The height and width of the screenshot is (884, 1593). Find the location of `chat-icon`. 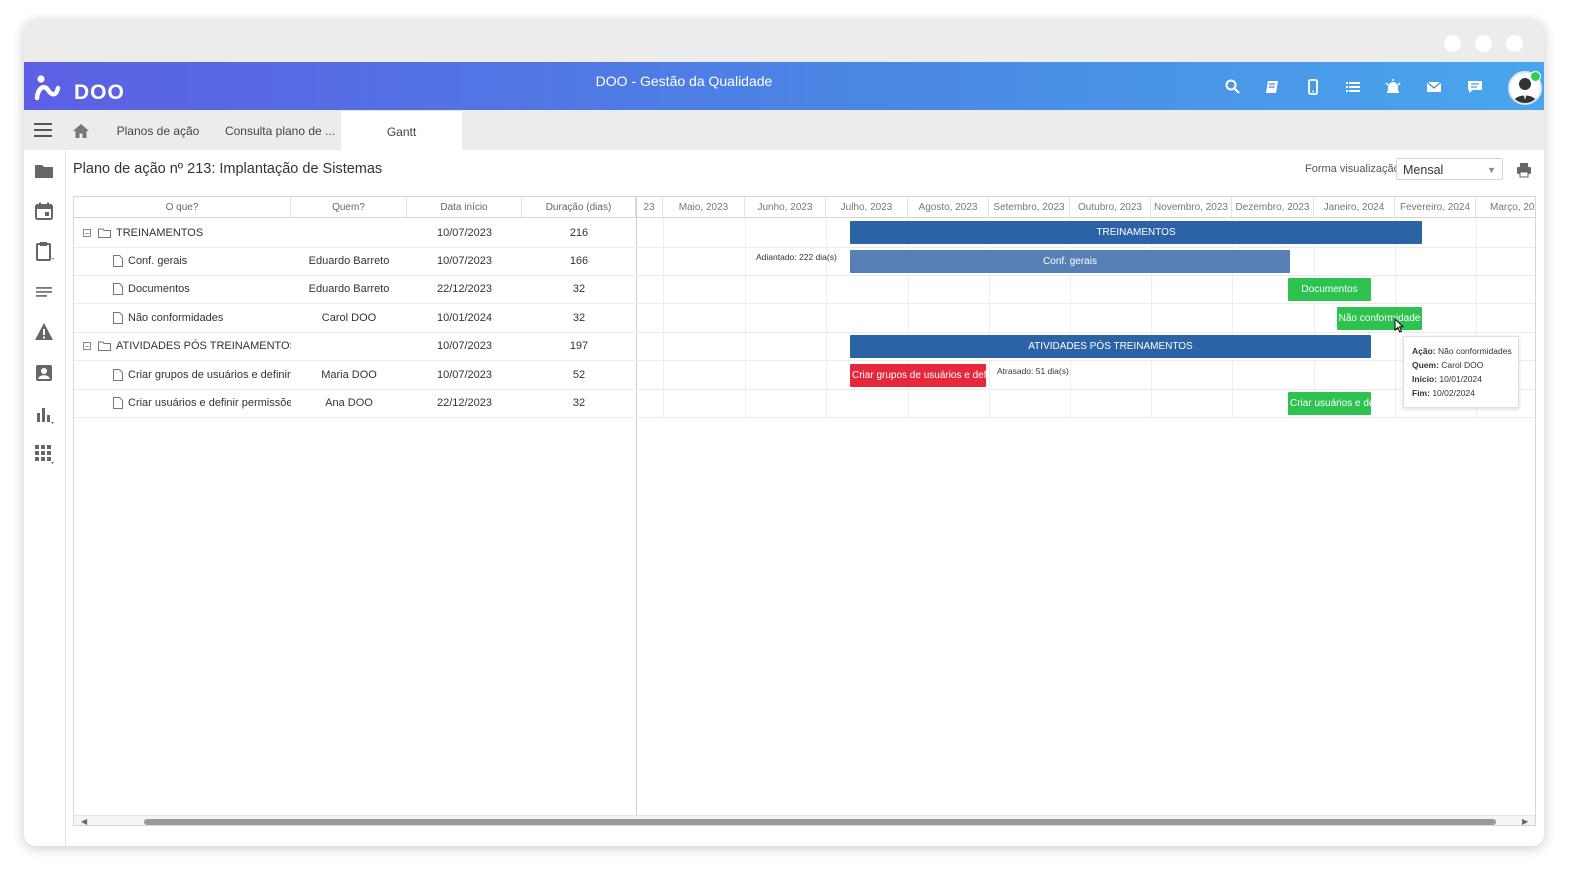

chat-icon is located at coordinates (1475, 87).